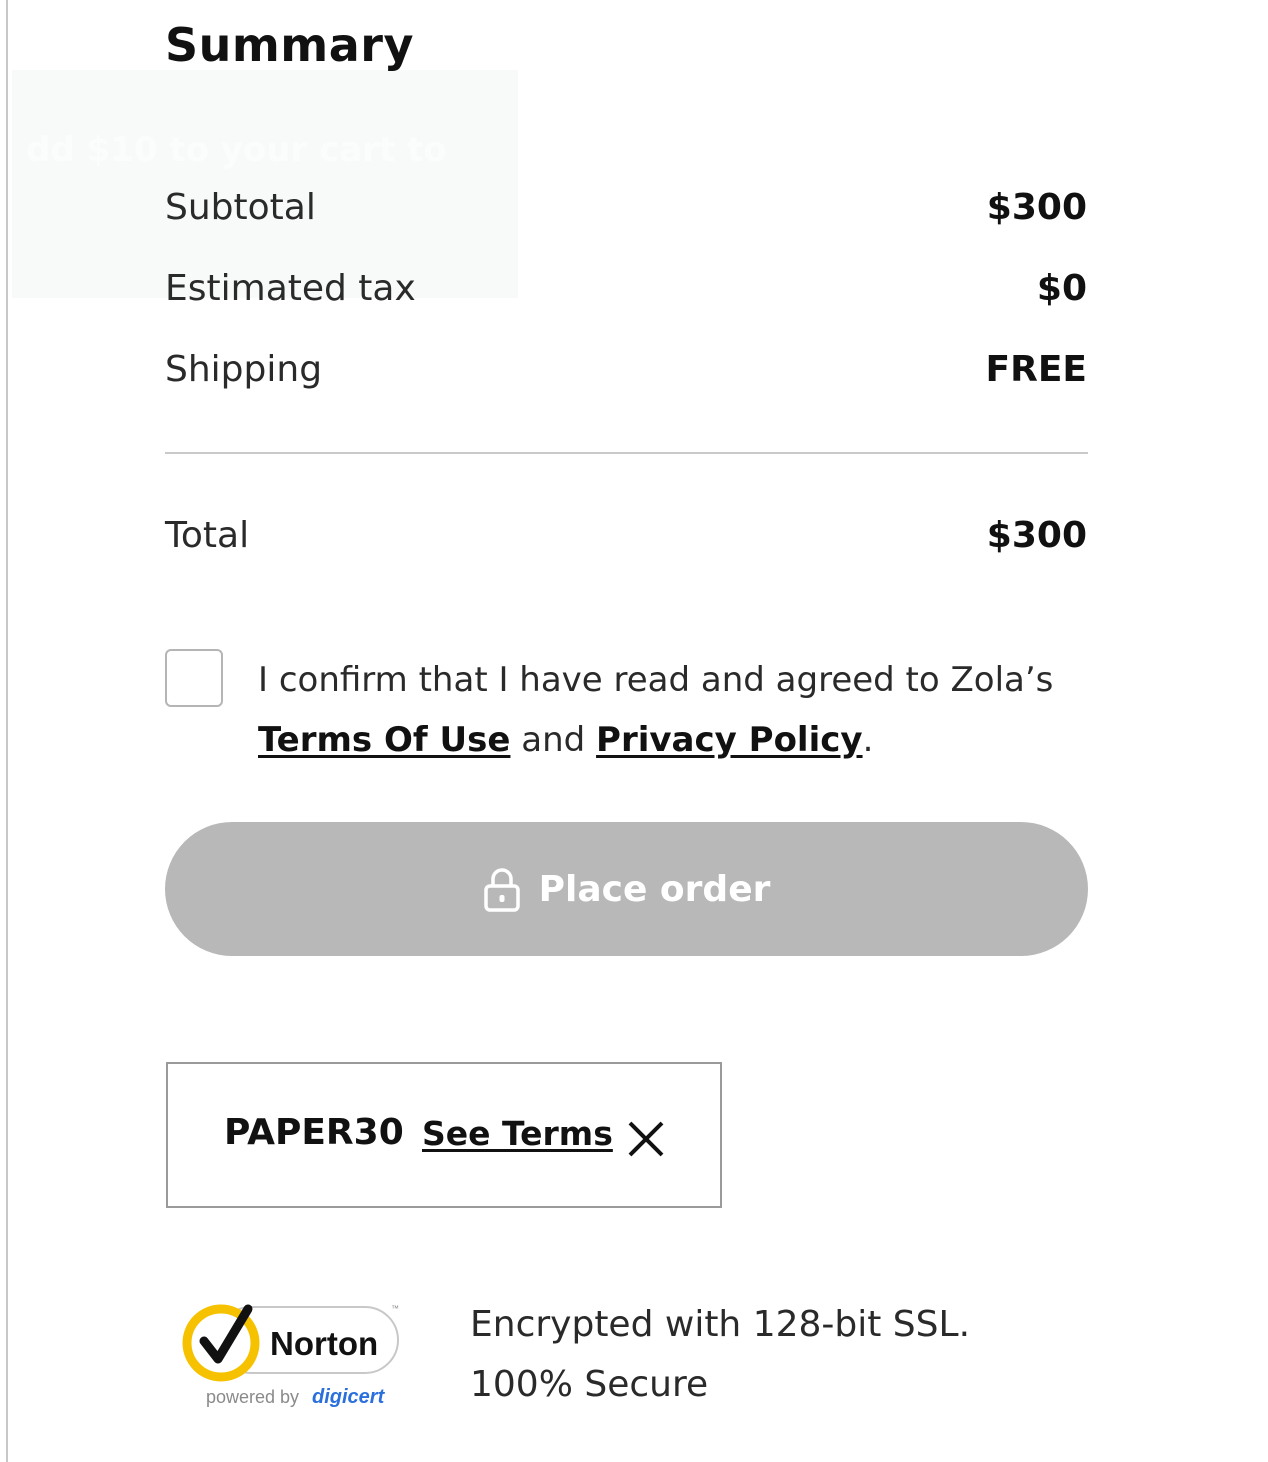 The height and width of the screenshot is (1462, 1268). Describe the element at coordinates (384, 740) in the screenshot. I see `terms-of-use-link: Terms Of Use` at that location.